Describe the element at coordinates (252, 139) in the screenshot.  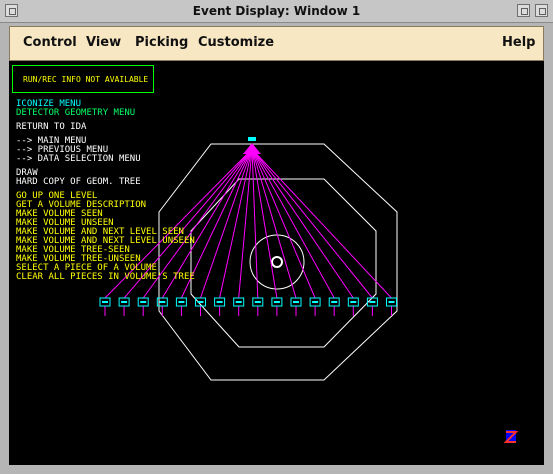
I see `root-node-label-box` at that location.